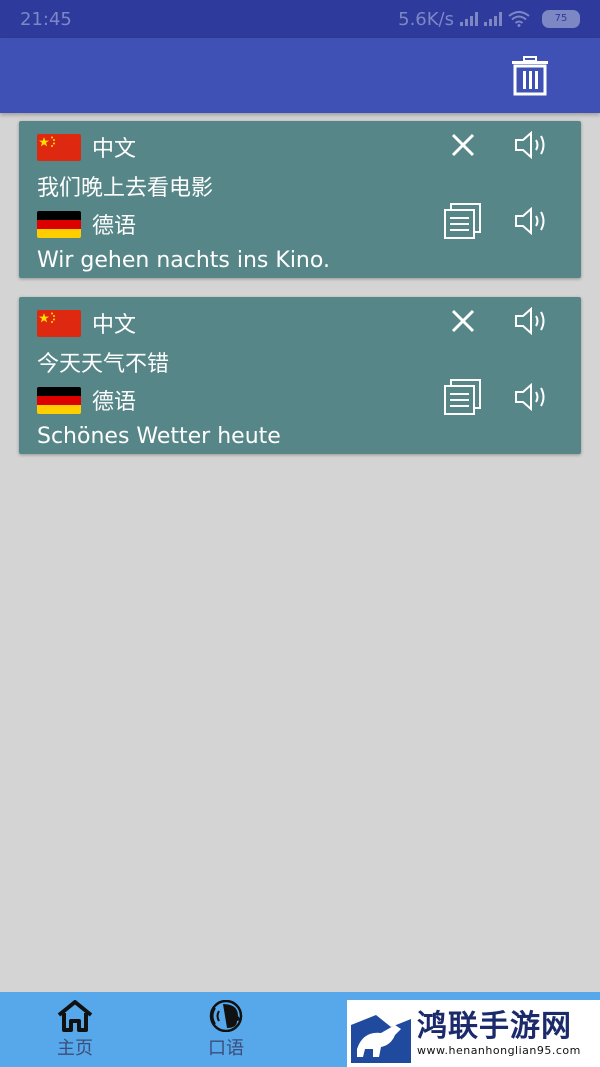 This screenshot has height=1067, width=600. Describe the element at coordinates (469, 19) in the screenshot. I see `signal-icon` at that location.